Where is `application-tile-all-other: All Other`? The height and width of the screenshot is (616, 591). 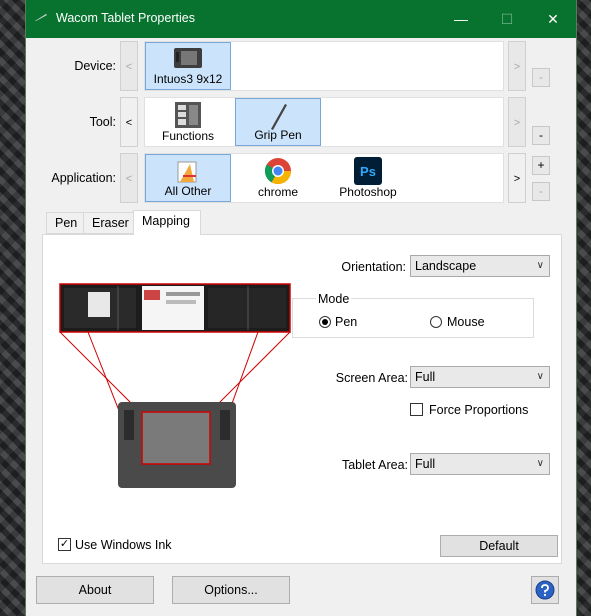
application-tile-all-other: All Other is located at coordinates (188, 178).